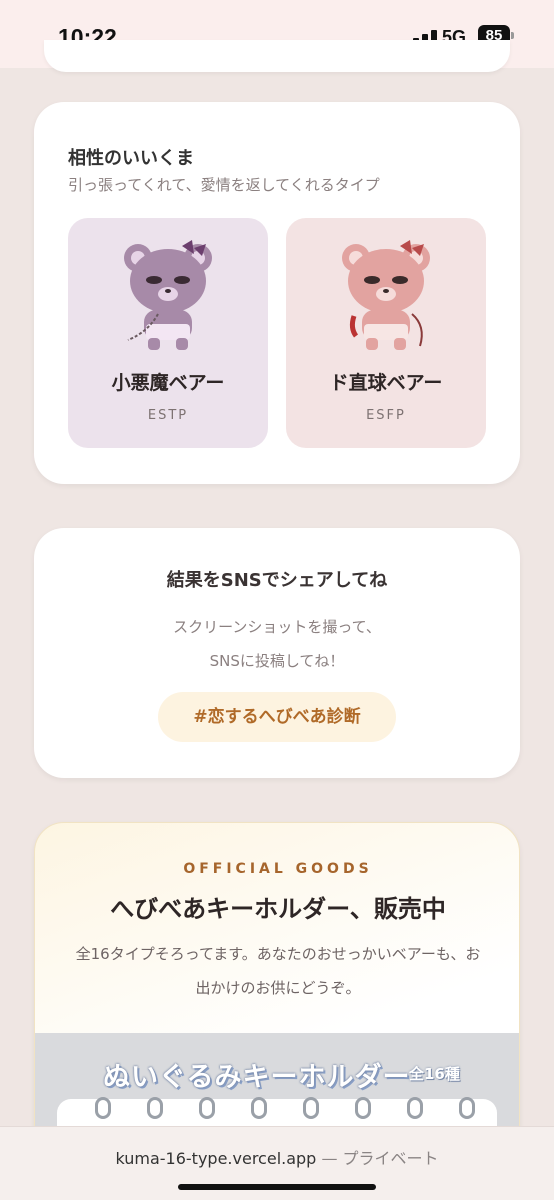 Image resolution: width=554 pixels, height=1200 pixels. What do you see at coordinates (168, 383) in the screenshot?
I see `bear-name: 小悪魔ベアー` at bounding box center [168, 383].